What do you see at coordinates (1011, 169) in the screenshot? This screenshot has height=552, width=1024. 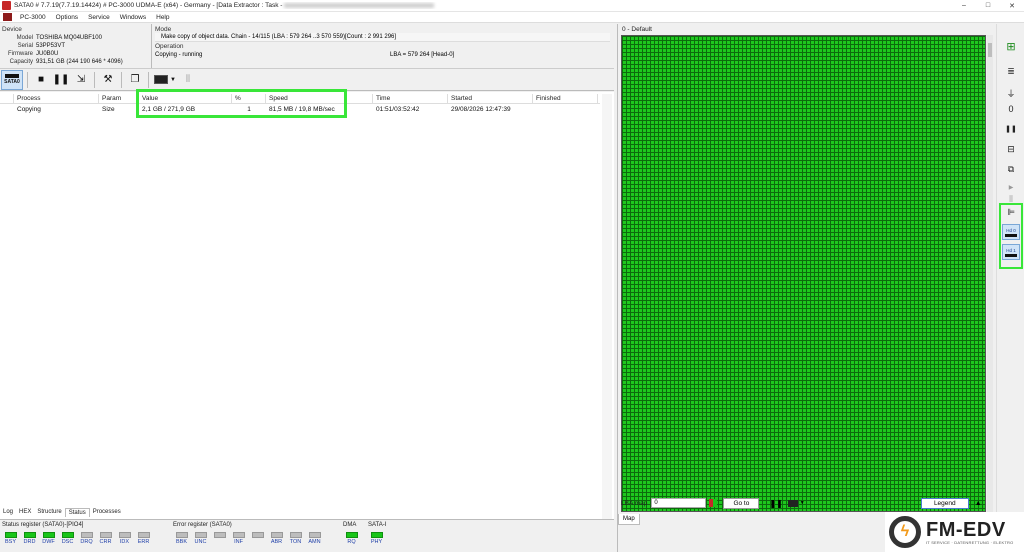 I see `close-task-icon: ⧉` at bounding box center [1011, 169].